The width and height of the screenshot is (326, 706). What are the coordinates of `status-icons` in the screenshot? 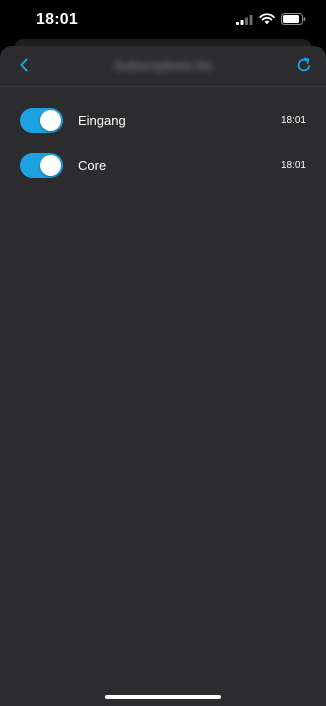 It's located at (271, 21).